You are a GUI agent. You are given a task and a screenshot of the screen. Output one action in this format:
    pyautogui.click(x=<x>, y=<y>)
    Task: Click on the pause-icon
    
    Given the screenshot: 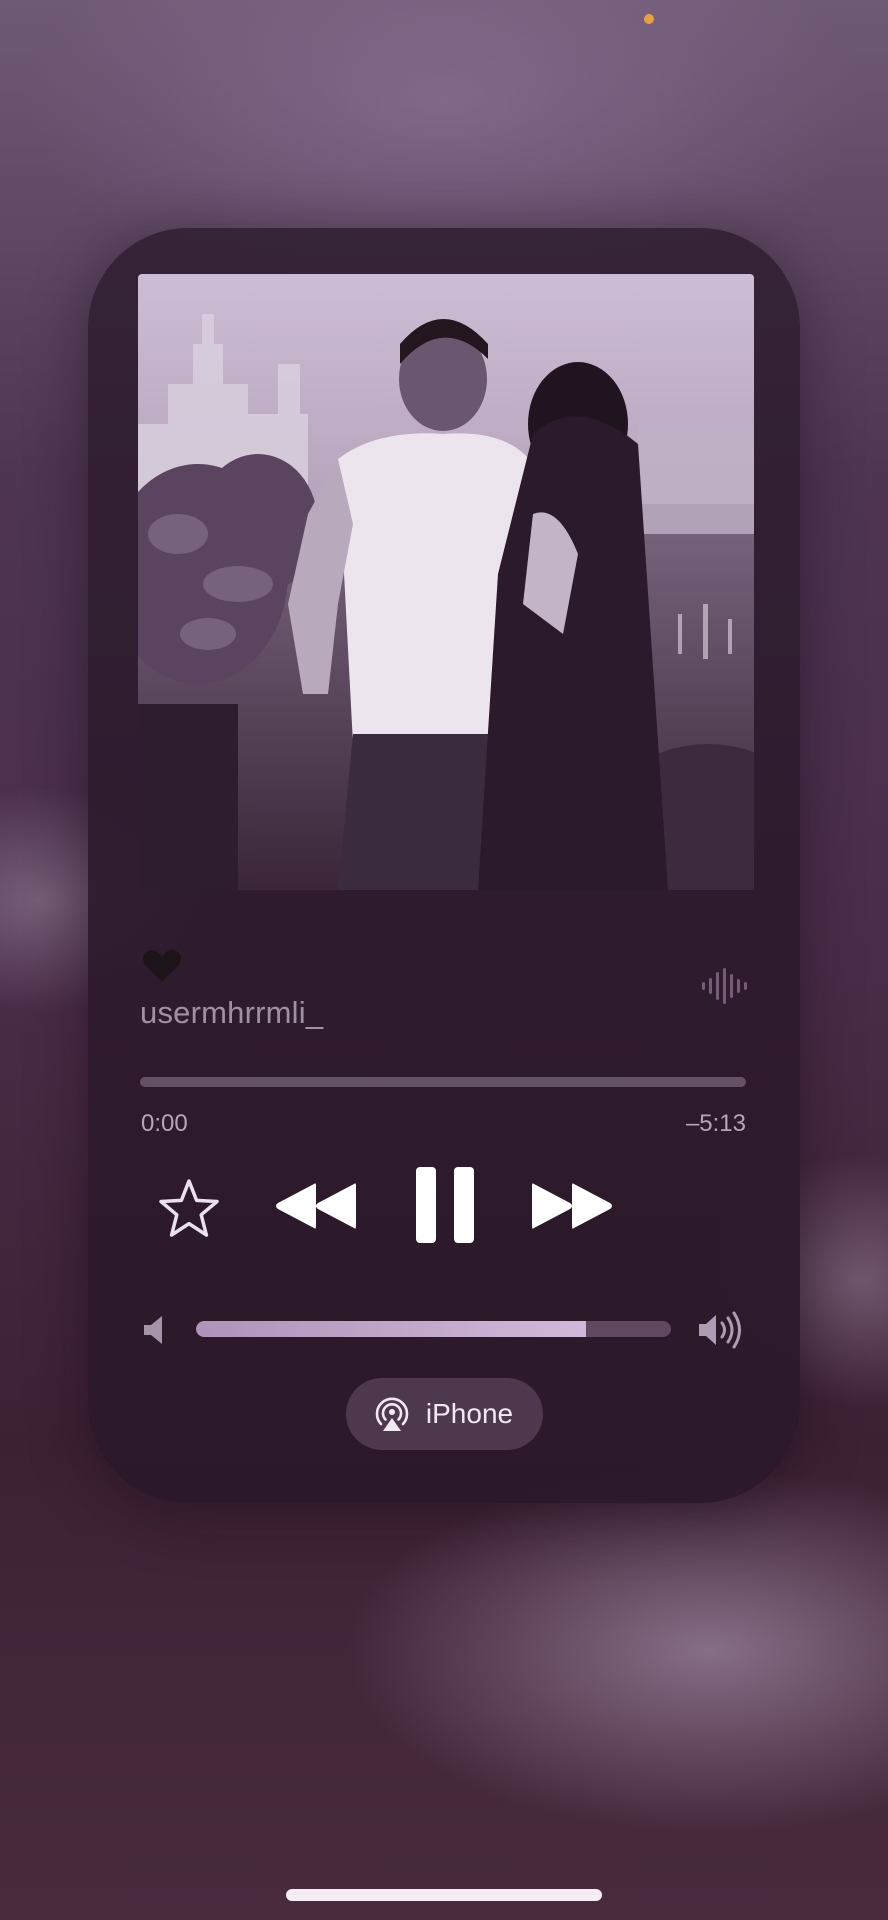 What is the action you would take?
    pyautogui.click(x=445, y=1205)
    